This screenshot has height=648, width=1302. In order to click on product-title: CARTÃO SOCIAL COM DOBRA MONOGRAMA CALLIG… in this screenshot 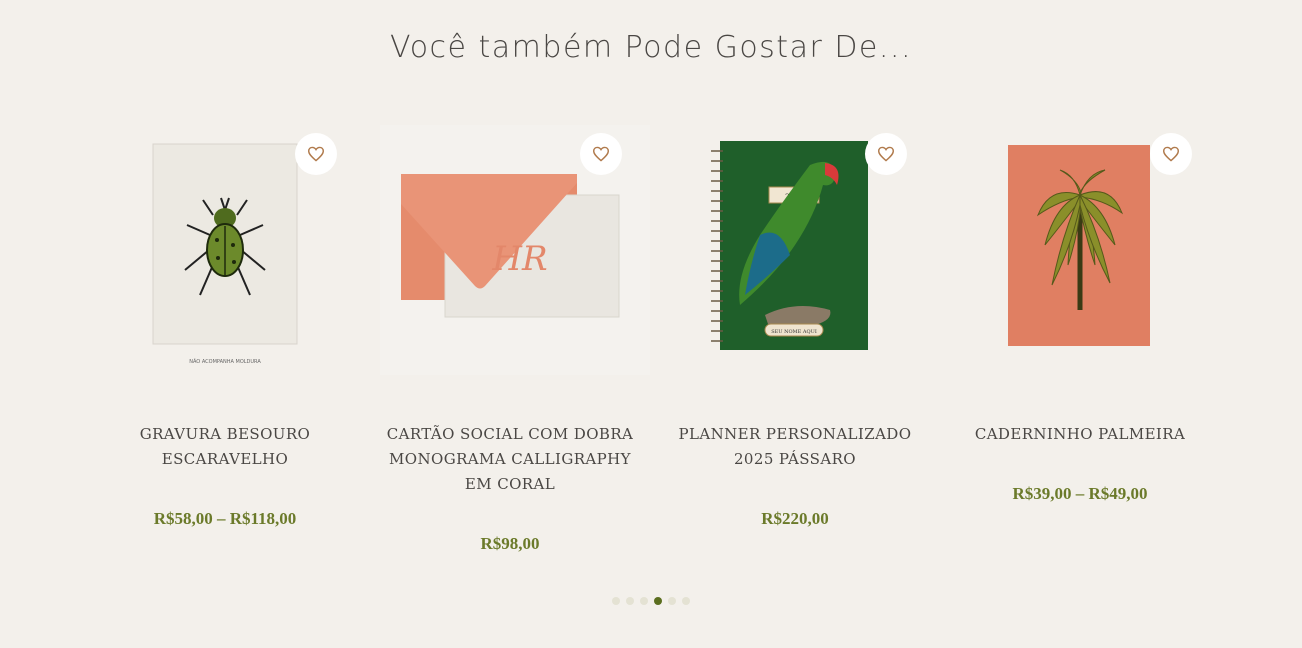, I will do `click(510, 459)`.